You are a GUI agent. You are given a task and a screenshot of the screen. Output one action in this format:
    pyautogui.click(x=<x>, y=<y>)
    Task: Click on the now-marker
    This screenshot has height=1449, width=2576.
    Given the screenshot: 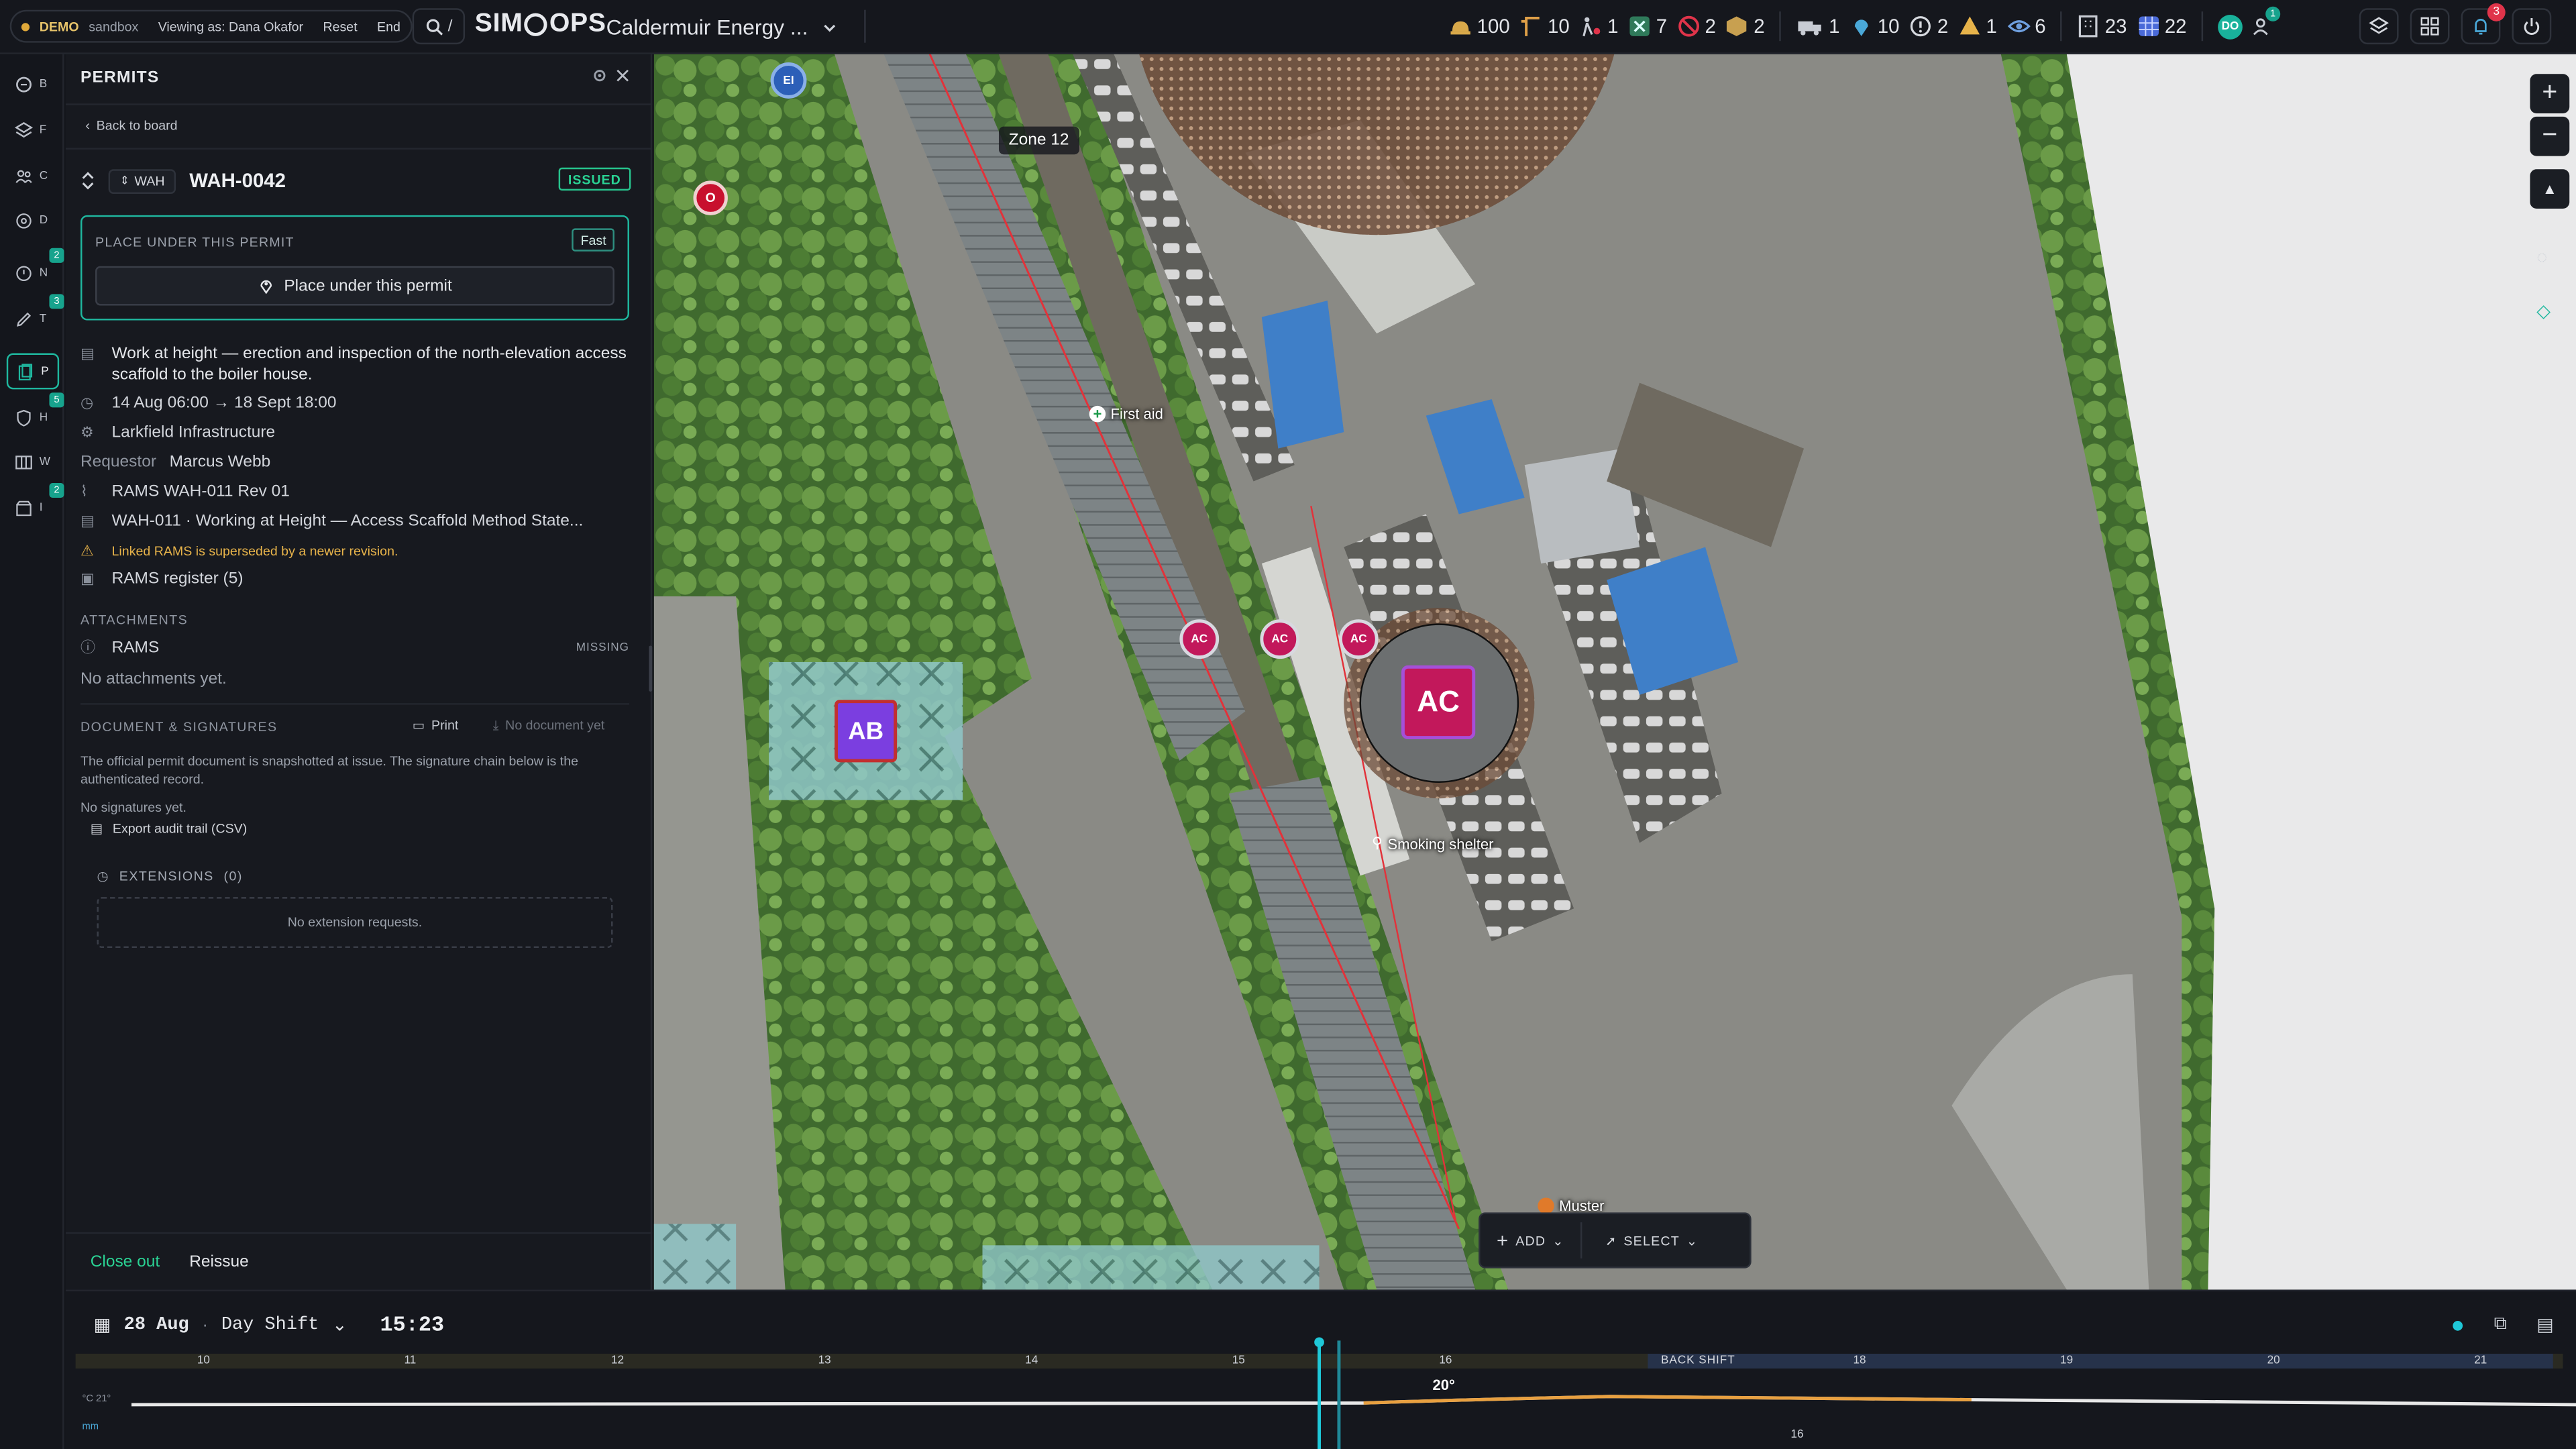 What is the action you would take?
    pyautogui.click(x=1319, y=1394)
    